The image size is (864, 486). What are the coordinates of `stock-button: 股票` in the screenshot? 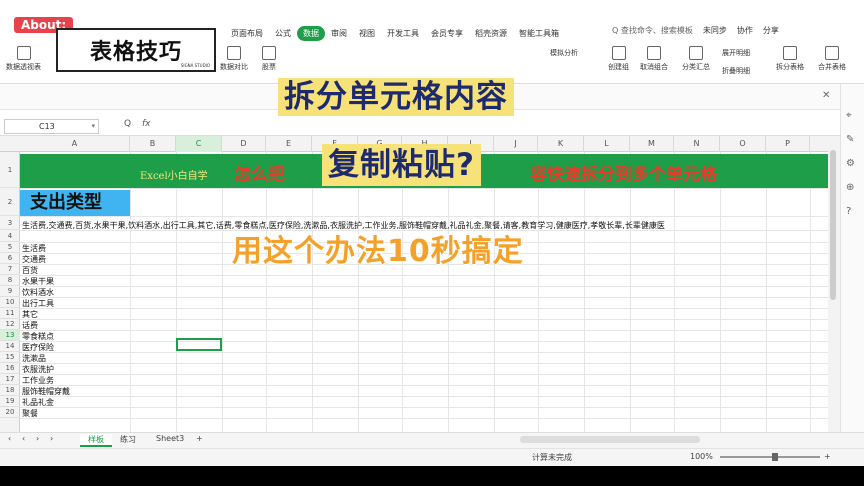 It's located at (269, 59).